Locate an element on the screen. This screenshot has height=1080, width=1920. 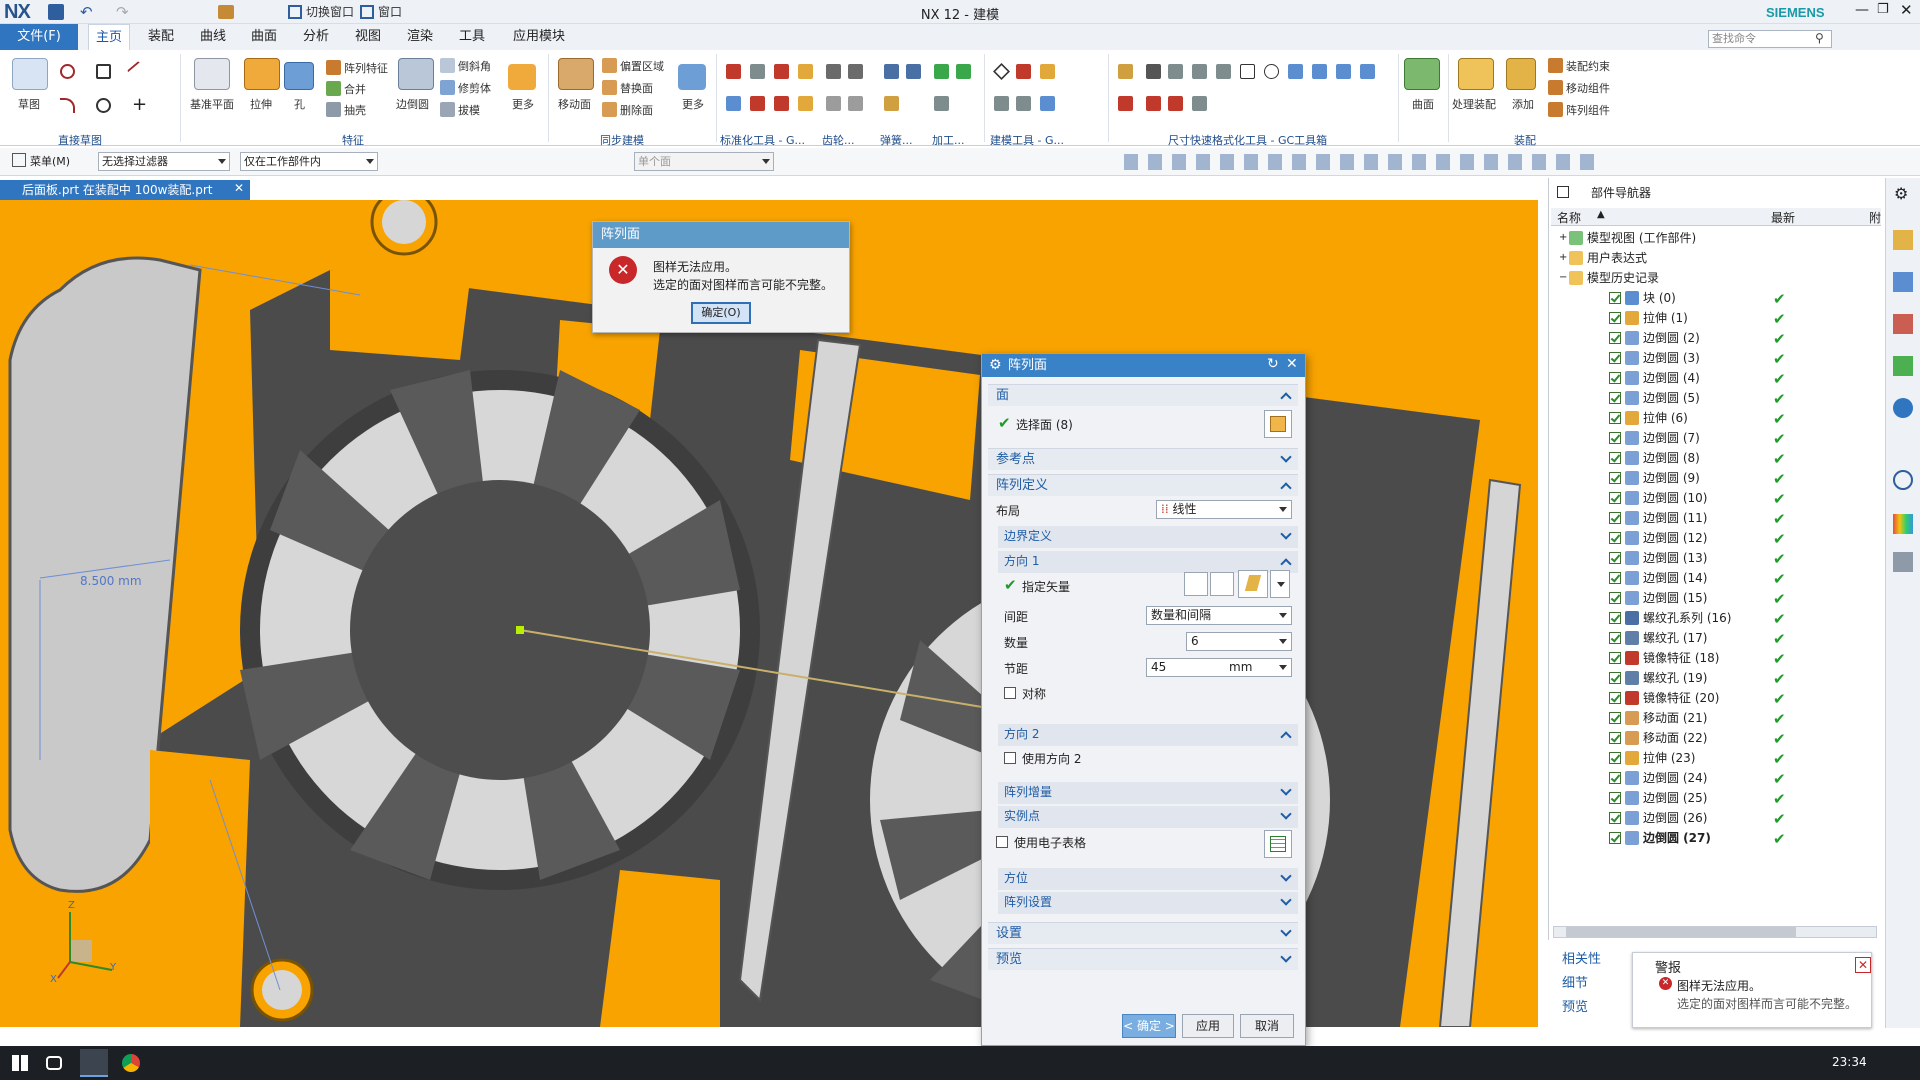
subsection-instance-point: 实例点 is located at coordinates (1148, 817).